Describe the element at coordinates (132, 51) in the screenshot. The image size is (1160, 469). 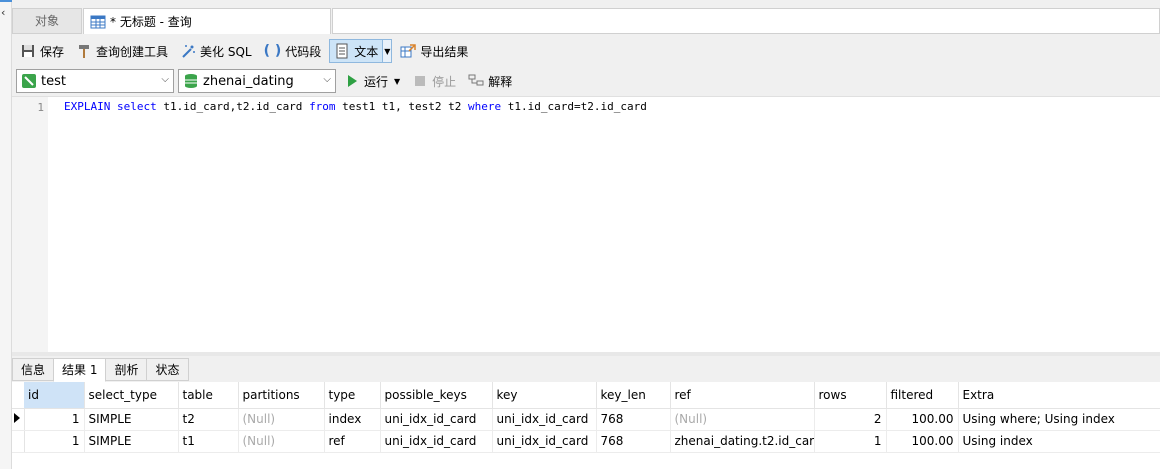
I see `query-builder-label: 查询创建工具` at that location.